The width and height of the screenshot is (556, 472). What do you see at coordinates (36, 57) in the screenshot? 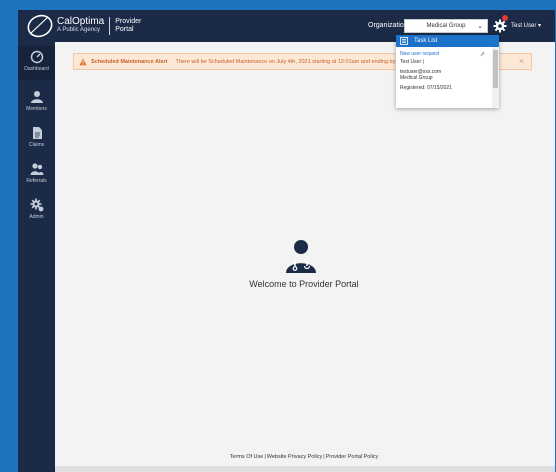
I see `dashboard-gauge-icon` at bounding box center [36, 57].